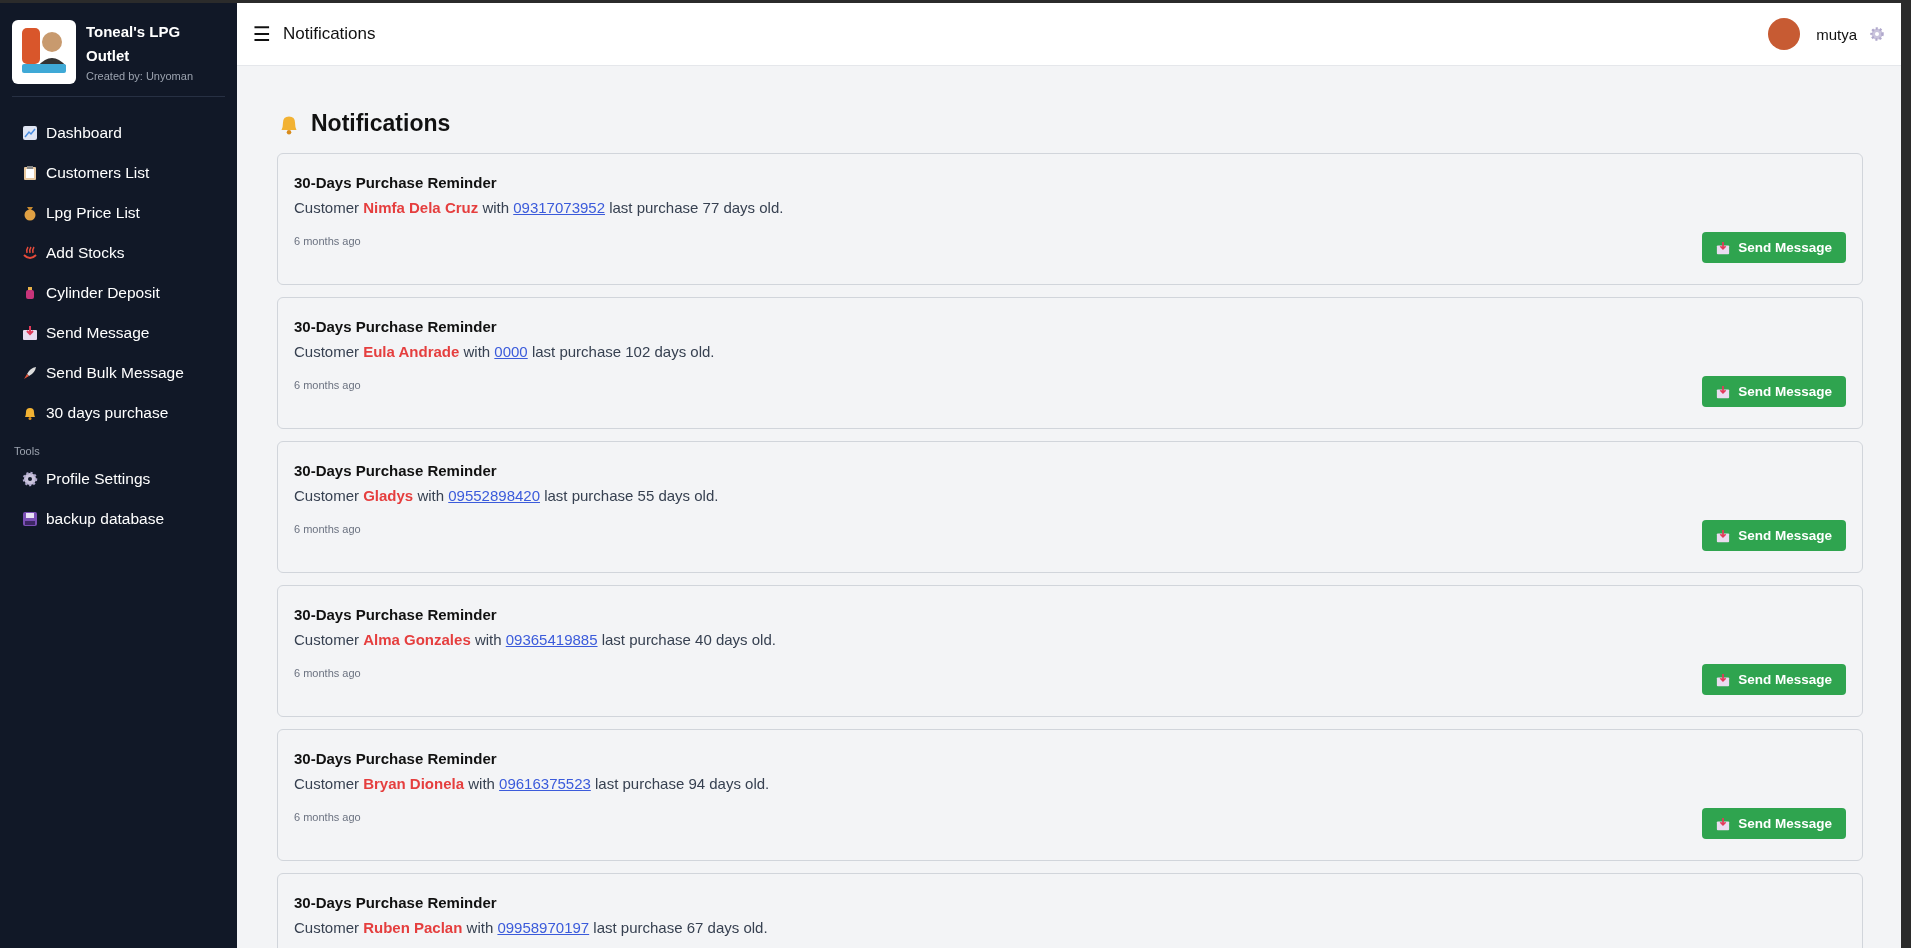 The width and height of the screenshot is (1911, 948). Describe the element at coordinates (118, 333) in the screenshot. I see `sidebar-item: Send Message` at that location.